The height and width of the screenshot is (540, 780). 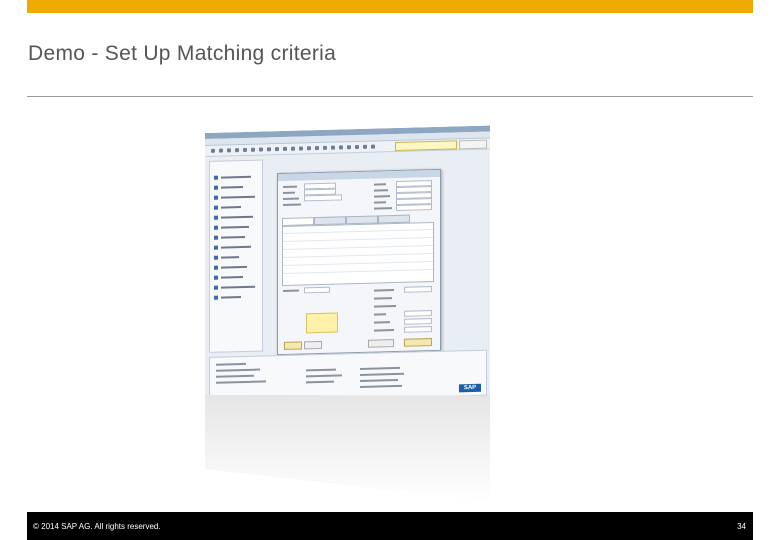 I want to click on app-main-menu, so click(x=236, y=255).